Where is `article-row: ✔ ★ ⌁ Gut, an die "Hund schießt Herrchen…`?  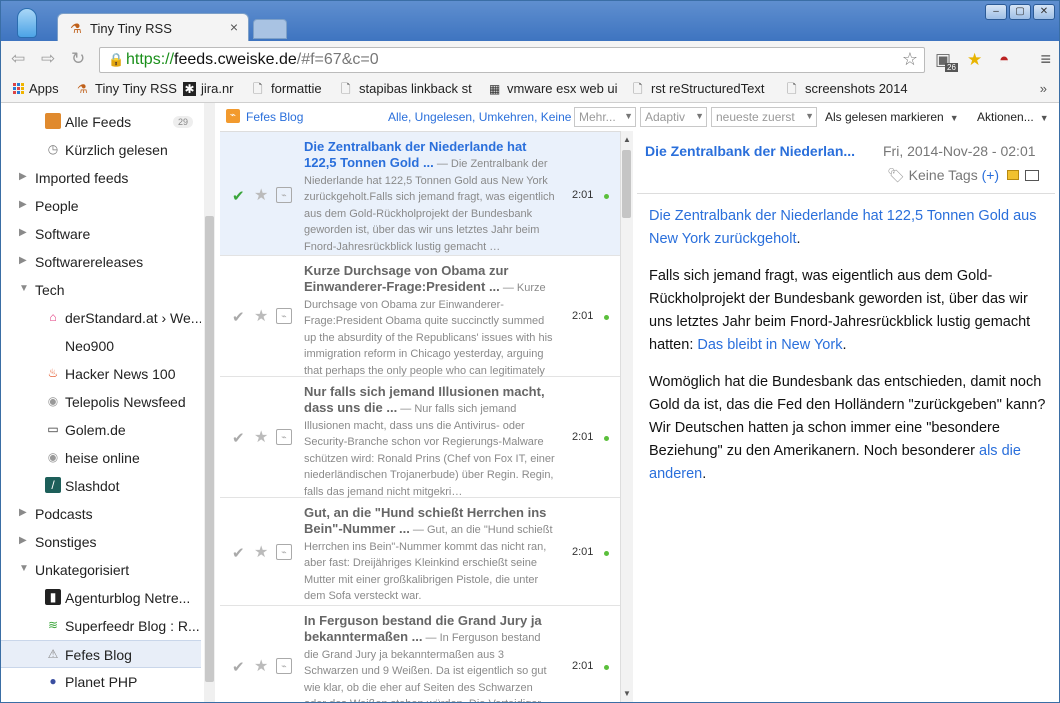
article-row: ✔ ★ ⌁ Gut, an die "Hund schießt Herrchen… is located at coordinates (420, 552).